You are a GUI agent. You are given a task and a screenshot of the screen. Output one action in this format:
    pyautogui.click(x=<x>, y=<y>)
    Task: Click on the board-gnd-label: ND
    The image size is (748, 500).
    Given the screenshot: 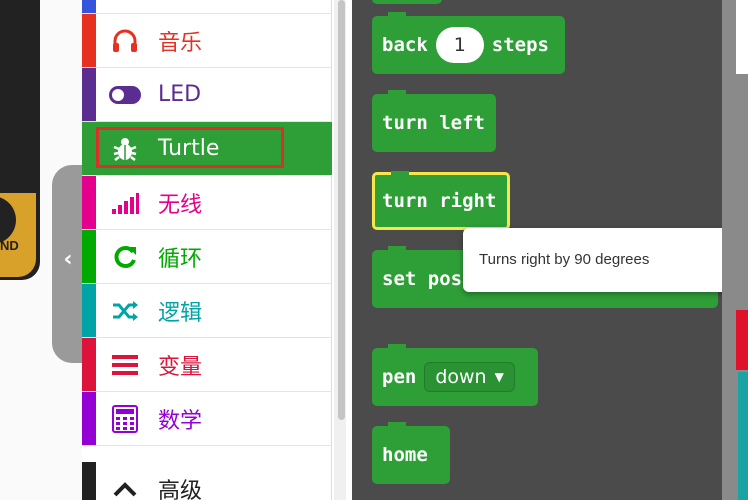 What is the action you would take?
    pyautogui.click(x=9, y=245)
    